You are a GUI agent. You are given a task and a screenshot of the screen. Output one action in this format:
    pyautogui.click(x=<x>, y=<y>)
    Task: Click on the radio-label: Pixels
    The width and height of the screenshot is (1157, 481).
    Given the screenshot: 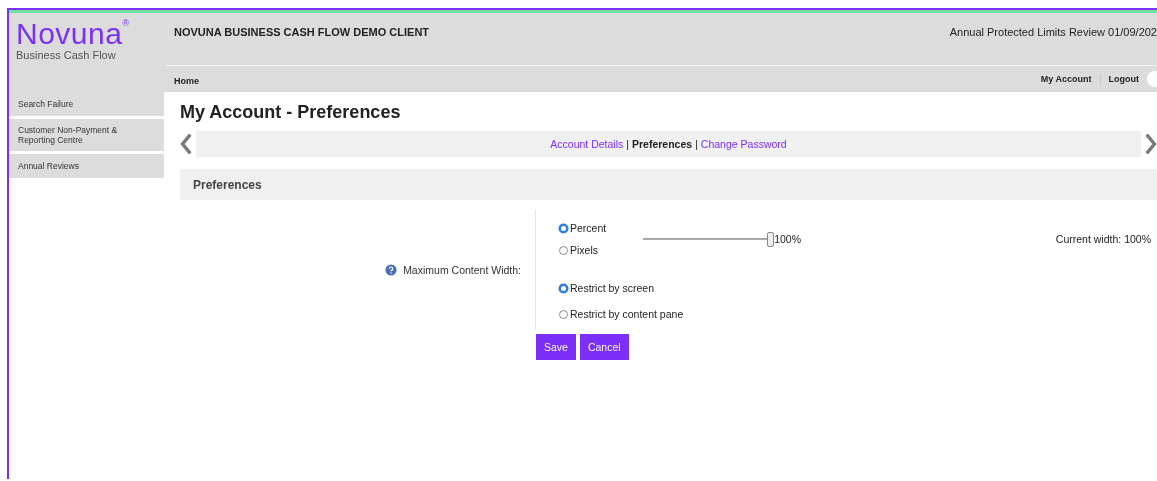 What is the action you would take?
    pyautogui.click(x=584, y=250)
    